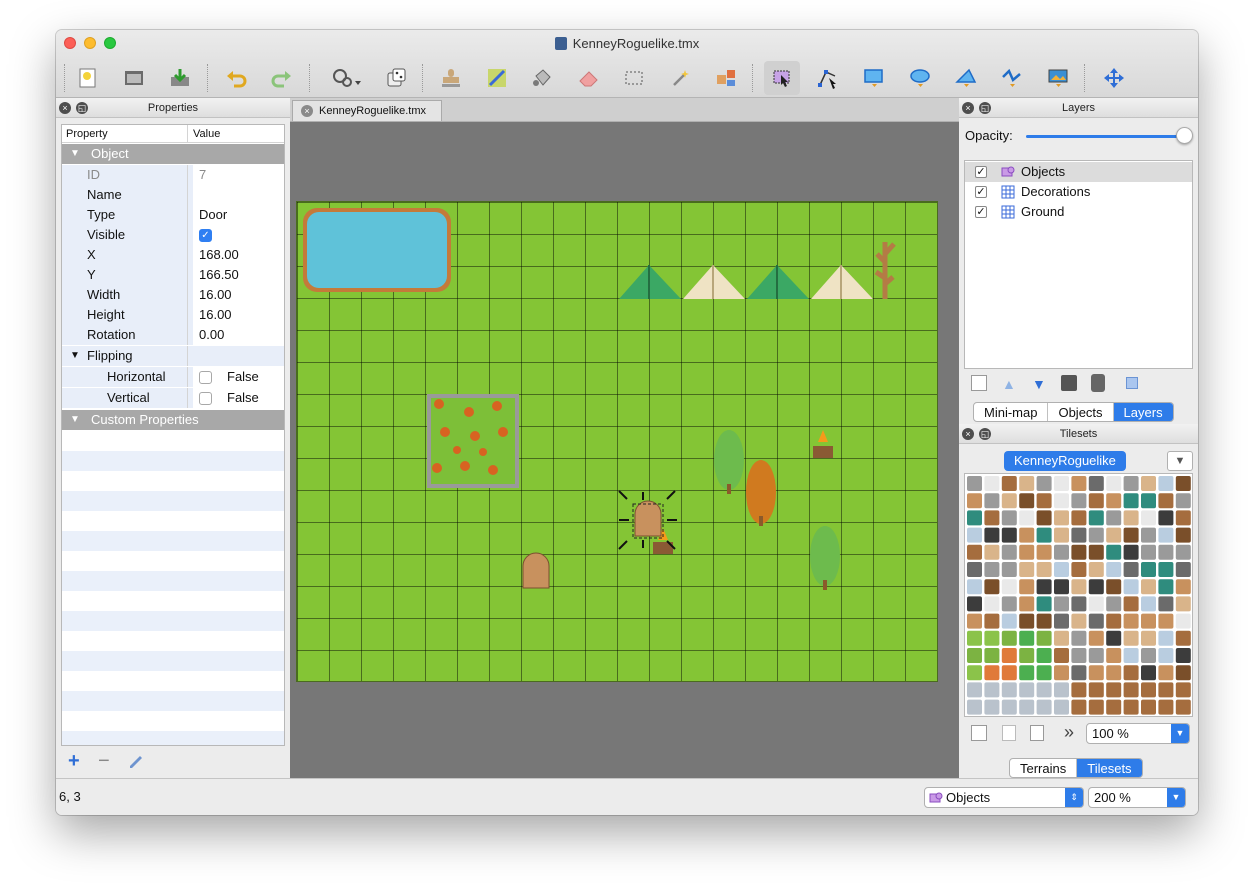 This screenshot has height=895, width=1254. Describe the element at coordinates (761, 493) in the screenshot. I see `tree-orange` at that location.